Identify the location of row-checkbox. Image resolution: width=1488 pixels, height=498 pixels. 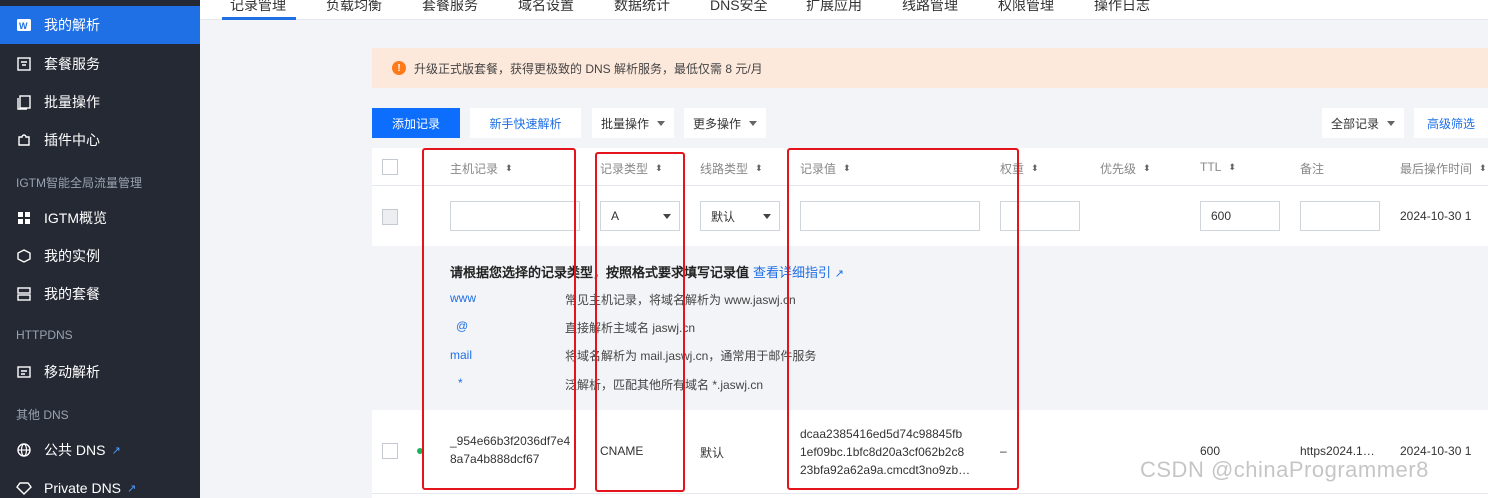
(390, 451).